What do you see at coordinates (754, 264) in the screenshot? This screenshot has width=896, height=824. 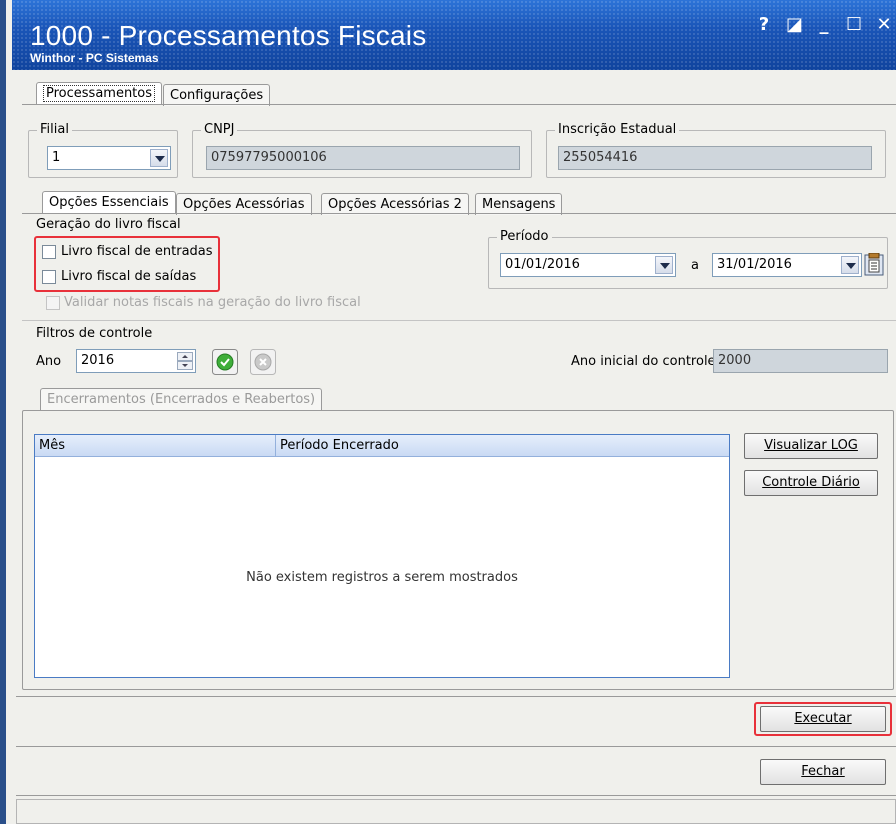 I see `periodo-to-value: 31/01/2016` at bounding box center [754, 264].